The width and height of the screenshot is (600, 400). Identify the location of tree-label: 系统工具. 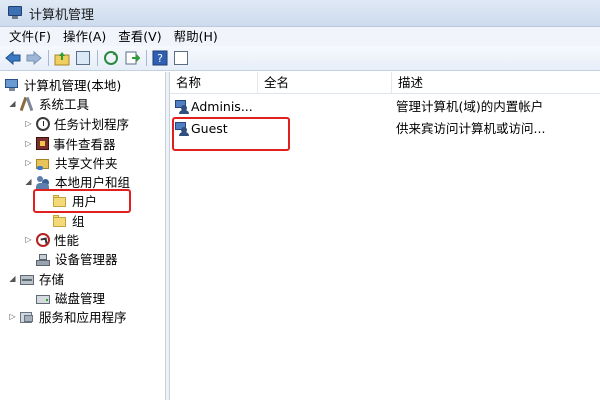
(64, 104).